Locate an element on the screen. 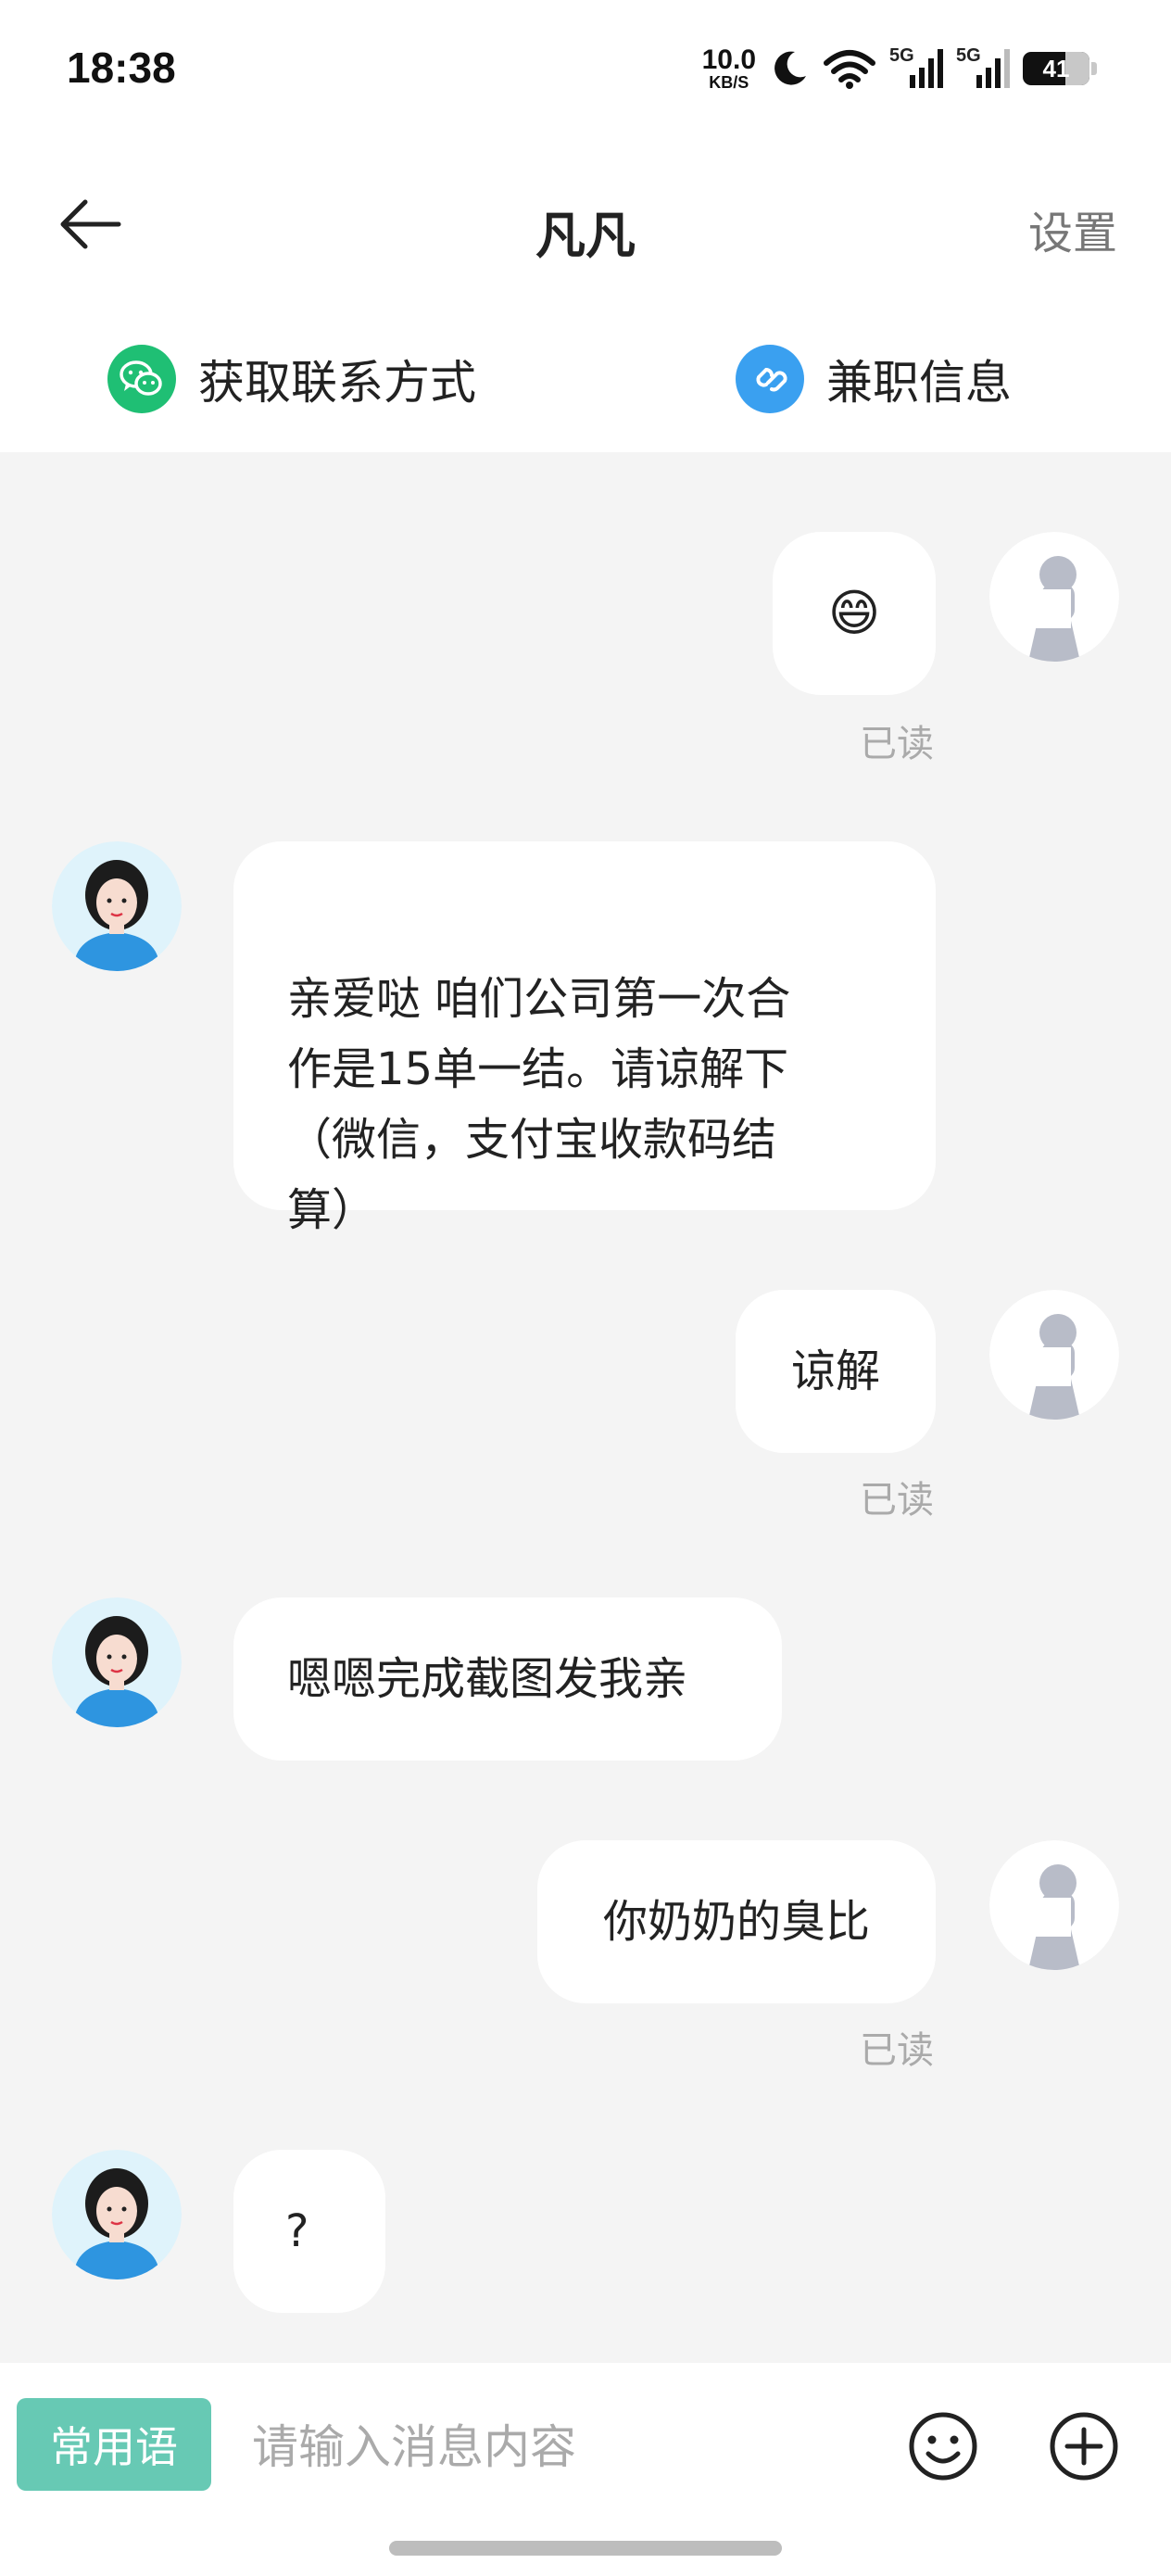  chat-header: 凡凡 设置 is located at coordinates (585, 222).